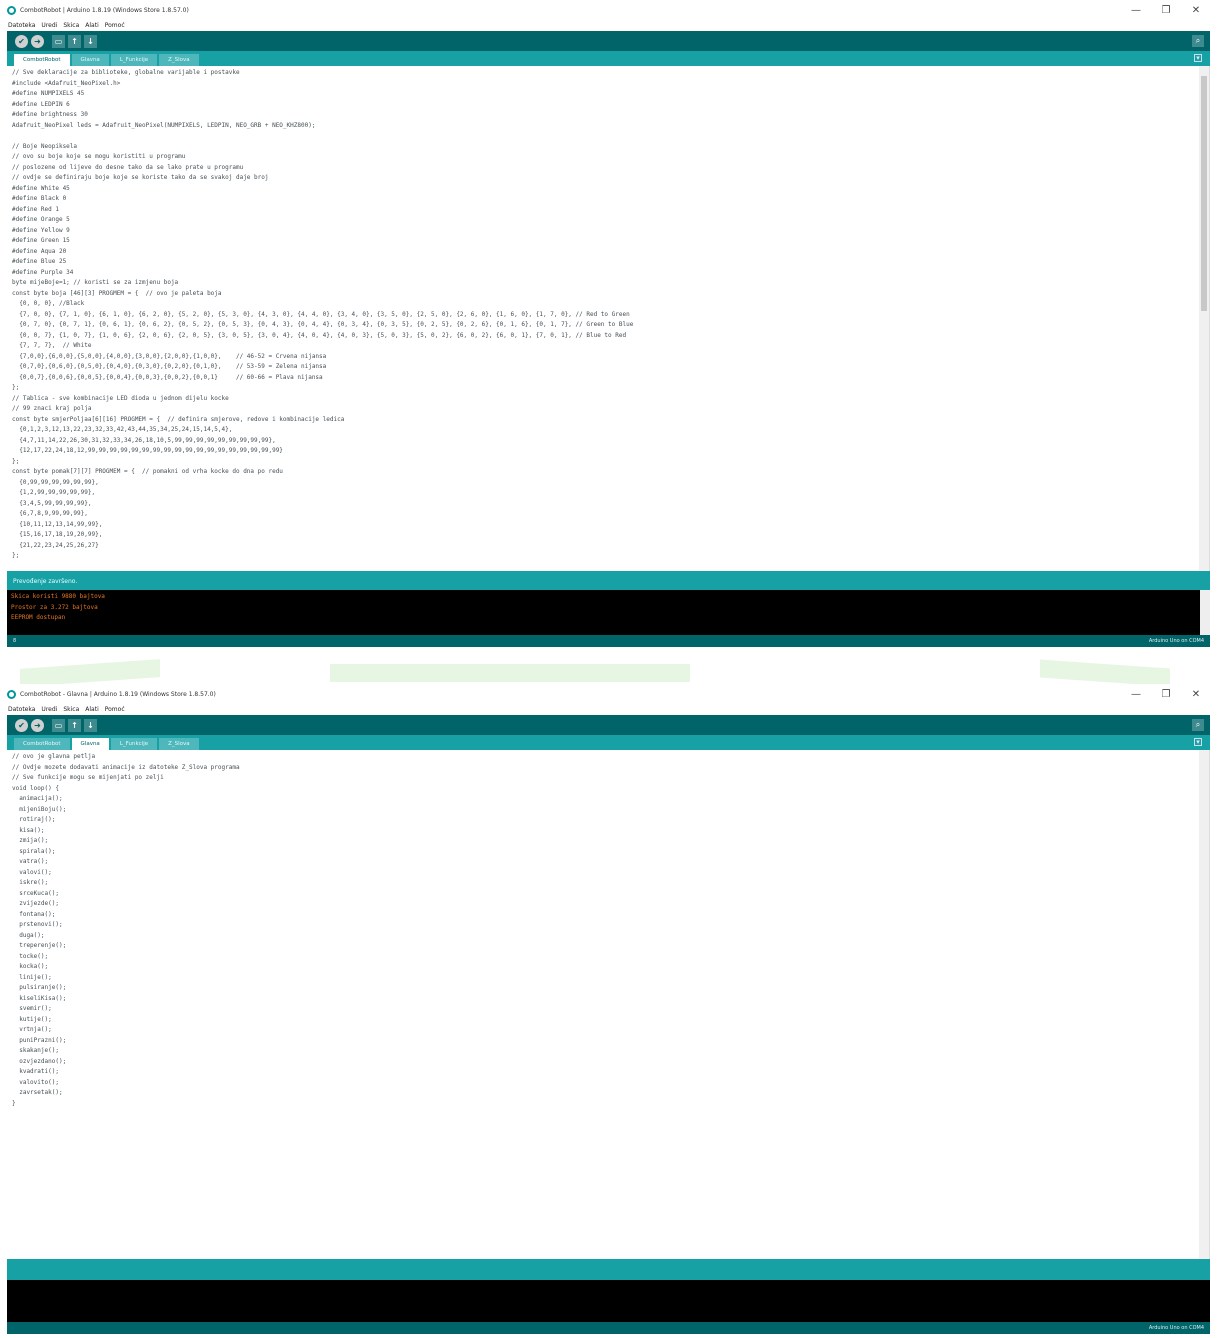 This screenshot has width=1217, height=1338. I want to click on code-line: #define LEDPIN 6, so click(608, 105).